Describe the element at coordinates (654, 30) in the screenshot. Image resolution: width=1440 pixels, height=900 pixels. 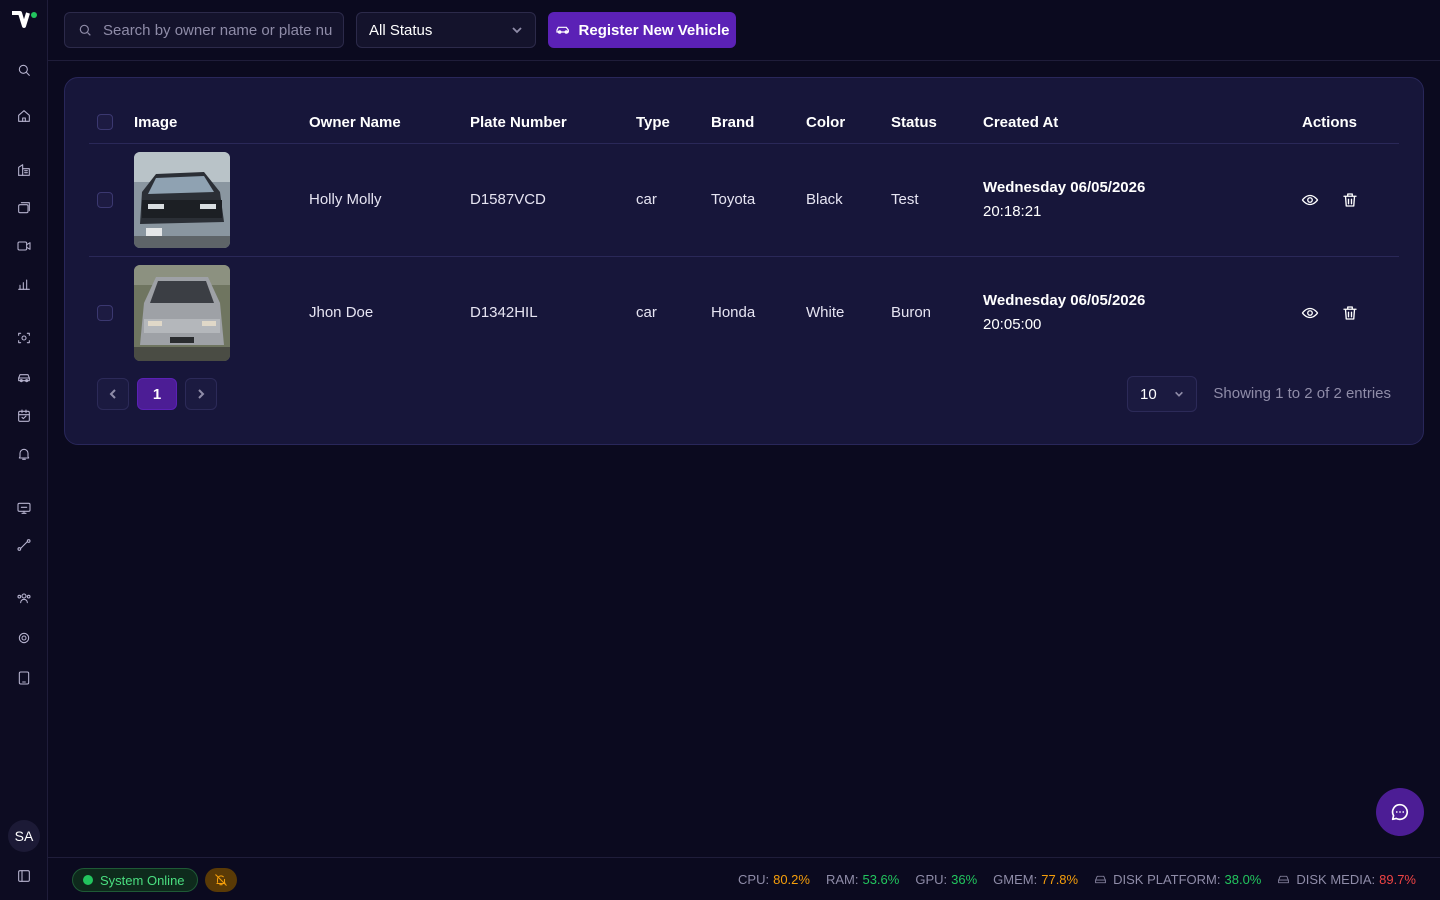
I see `register-button-label: Register New Vehicle` at that location.